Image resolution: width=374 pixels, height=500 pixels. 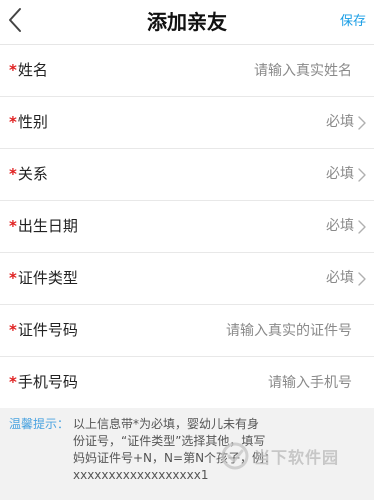 What do you see at coordinates (340, 174) in the screenshot?
I see `relation-value: 必填` at bounding box center [340, 174].